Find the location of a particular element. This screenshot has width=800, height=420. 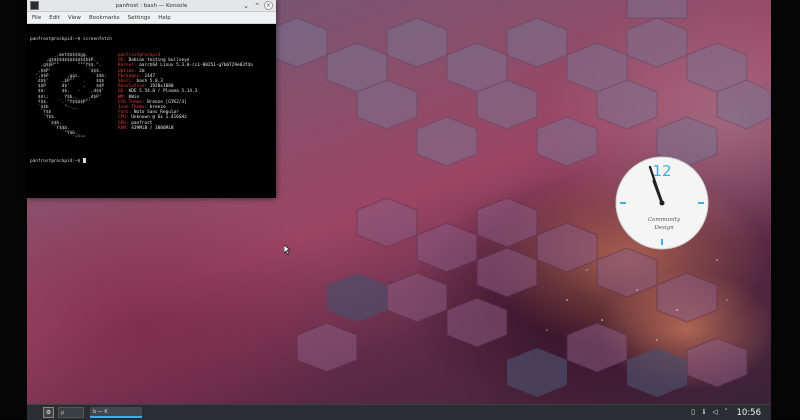

application-launcher-icon: ⚙ is located at coordinates (48, 412).